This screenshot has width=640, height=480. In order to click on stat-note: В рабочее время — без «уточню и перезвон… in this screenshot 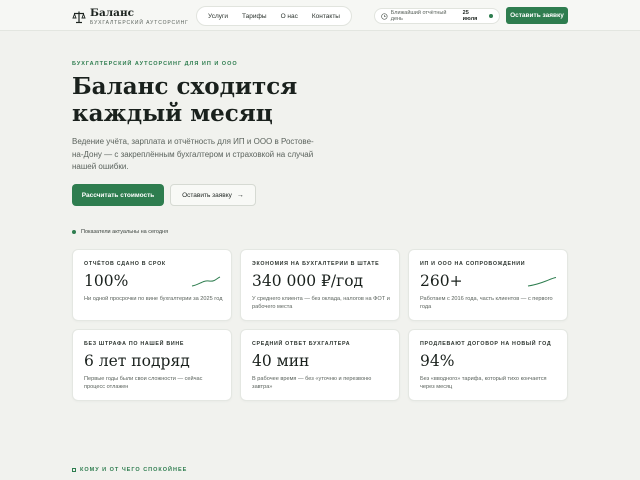, I will do `click(312, 383)`.